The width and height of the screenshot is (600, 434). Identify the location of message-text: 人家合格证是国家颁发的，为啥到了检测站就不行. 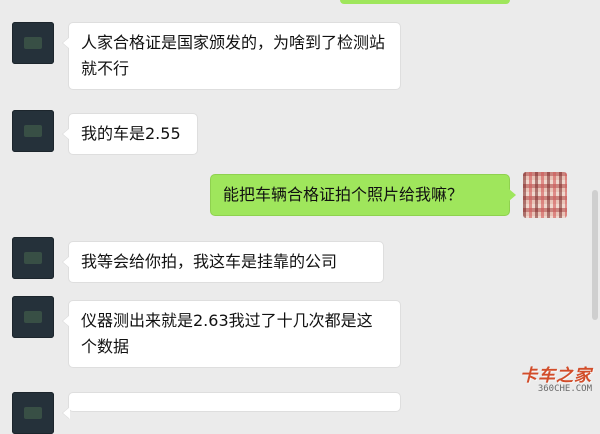
(233, 55).